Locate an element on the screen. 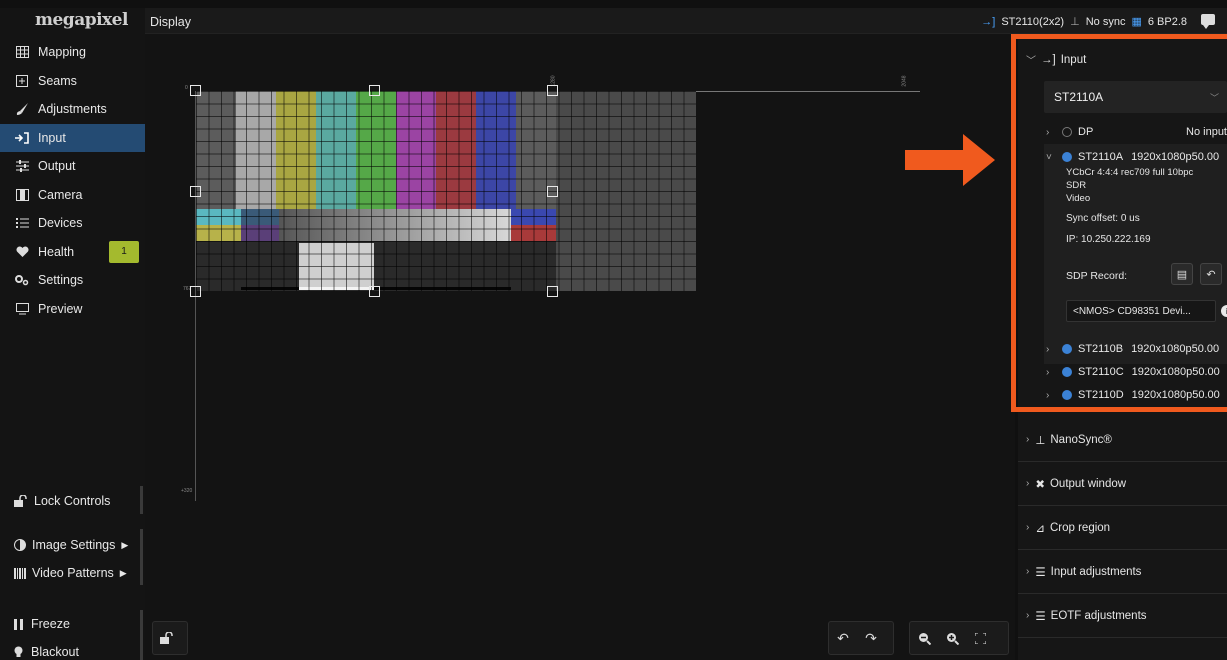 This screenshot has width=1227, height=660. sidebar-item-label: Input is located at coordinates (52, 137).